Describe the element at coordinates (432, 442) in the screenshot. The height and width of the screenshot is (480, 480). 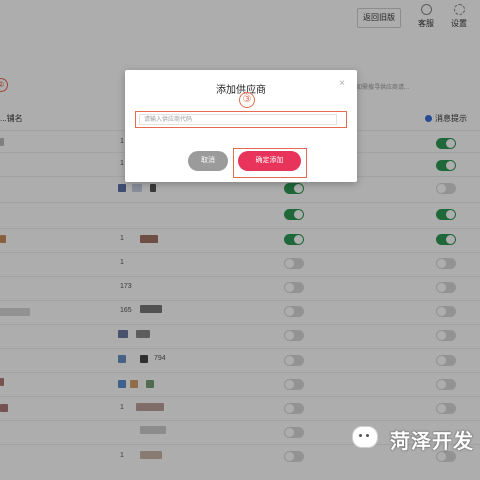
I see `watermark-text: 菏泽开发` at that location.